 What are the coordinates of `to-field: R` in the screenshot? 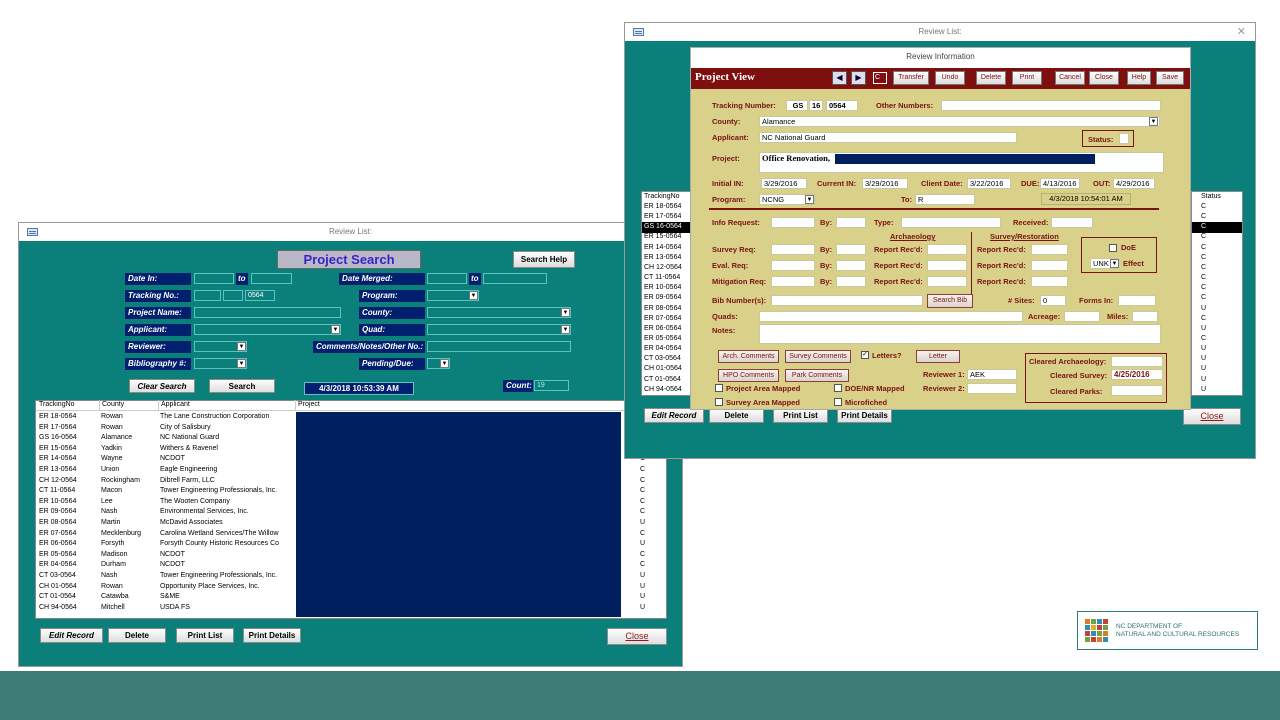 It's located at (945, 199).